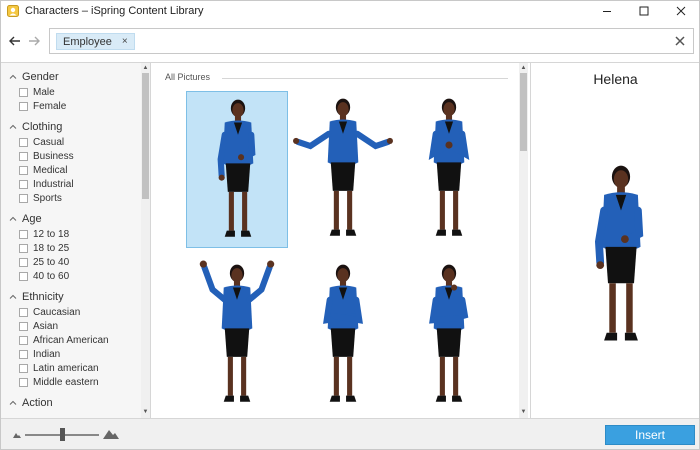 The image size is (700, 450). What do you see at coordinates (365, 78) in the screenshot?
I see `section-divider` at bounding box center [365, 78].